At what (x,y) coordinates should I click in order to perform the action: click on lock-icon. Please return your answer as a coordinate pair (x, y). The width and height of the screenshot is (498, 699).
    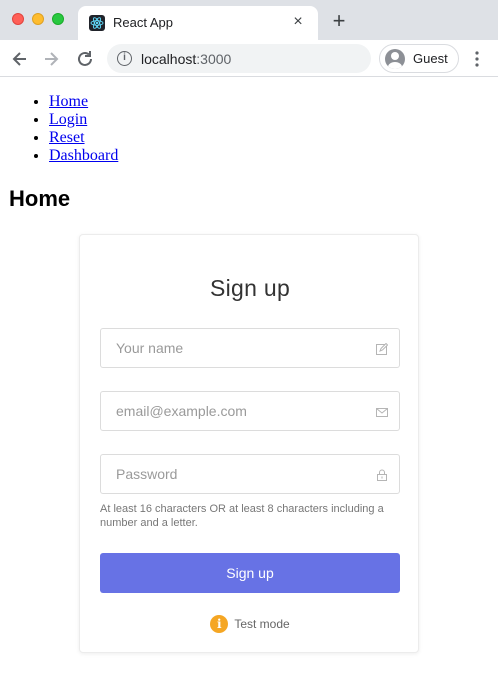
    Looking at the image, I should click on (382, 474).